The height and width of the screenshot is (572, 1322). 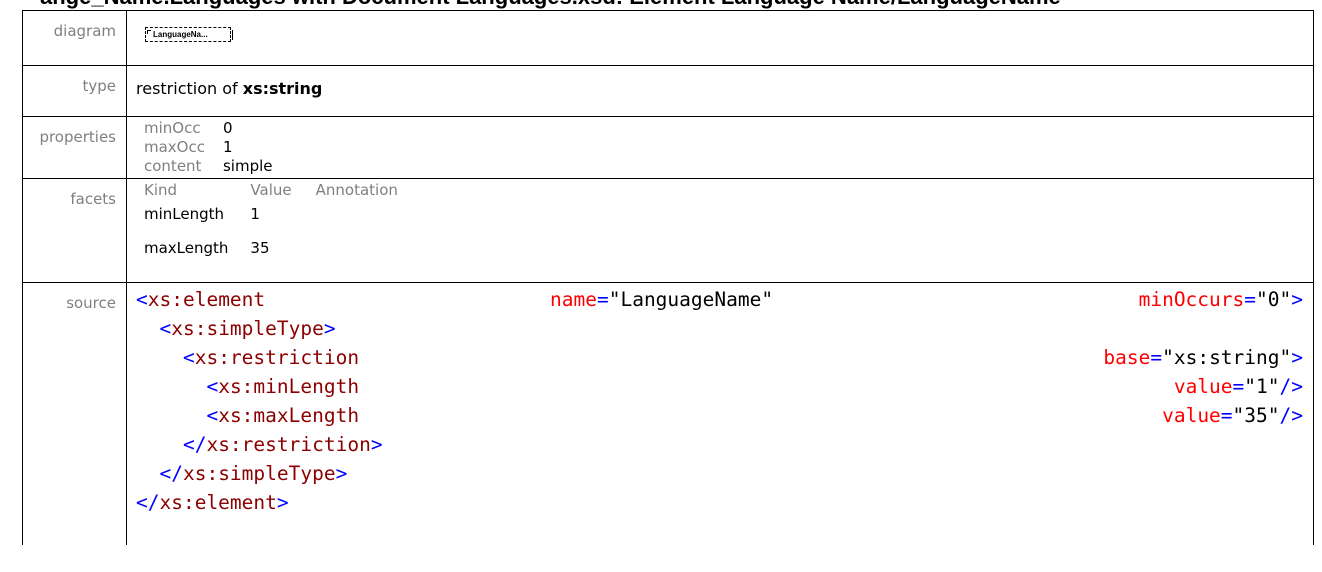 I want to click on property-row: content simple, so click(x=208, y=166).